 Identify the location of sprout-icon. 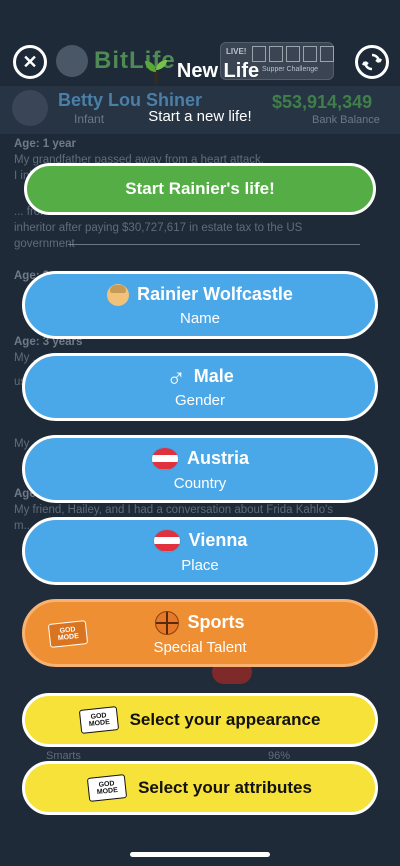
(155, 72).